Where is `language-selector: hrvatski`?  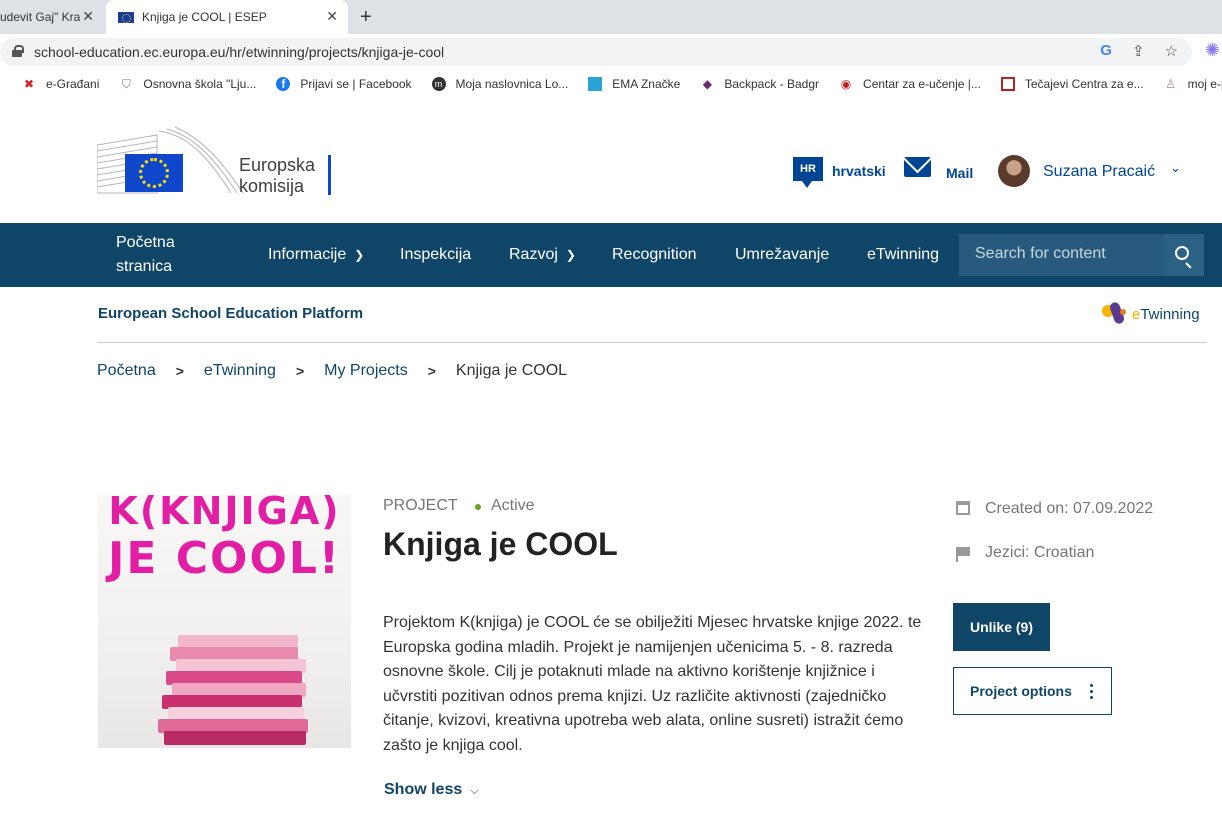 language-selector: hrvatski is located at coordinates (859, 171).